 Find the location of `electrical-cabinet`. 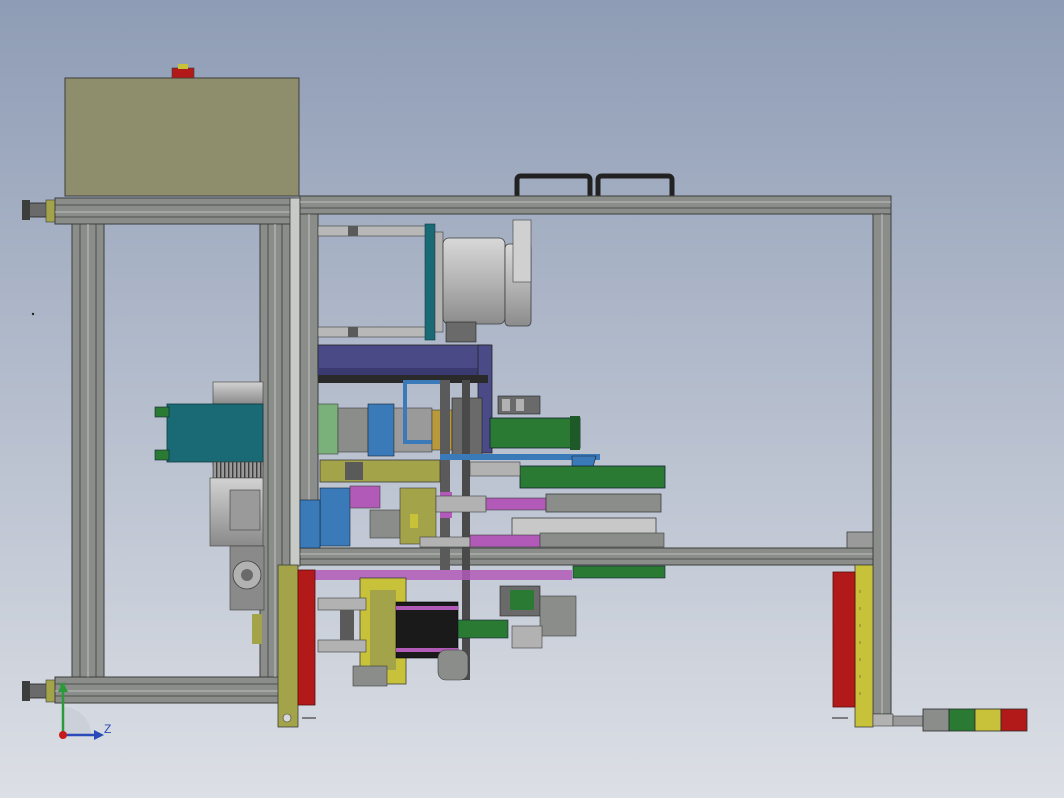

electrical-cabinet is located at coordinates (182, 130).